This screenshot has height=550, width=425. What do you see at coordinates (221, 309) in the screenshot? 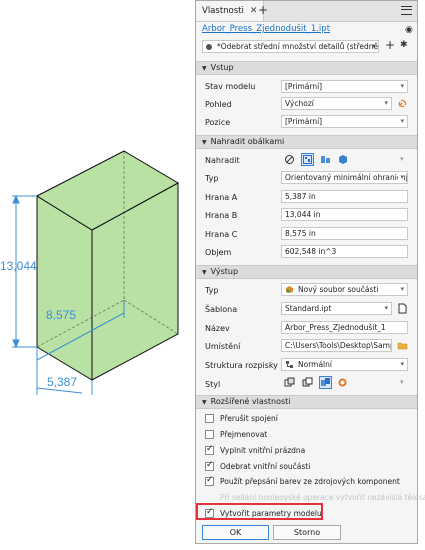
I see `template-label: Šablona` at bounding box center [221, 309].